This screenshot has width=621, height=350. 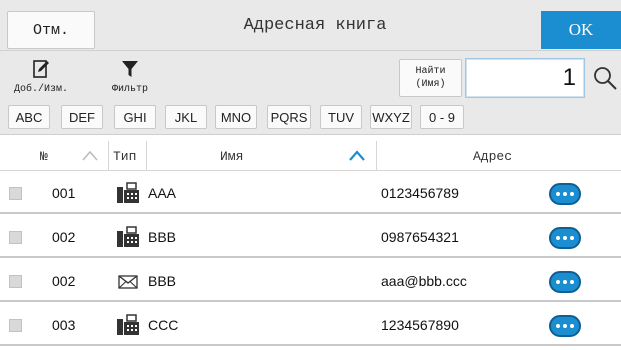 What do you see at coordinates (442, 117) in the screenshot?
I see `letter-button-0-9: 0 - 9` at bounding box center [442, 117].